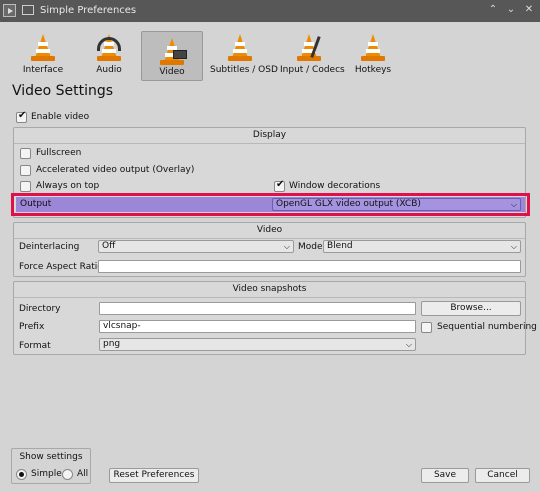 This screenshot has height=492, width=540. Describe the element at coordinates (51, 457) in the screenshot. I see `show-settings-title: Show settings` at that location.